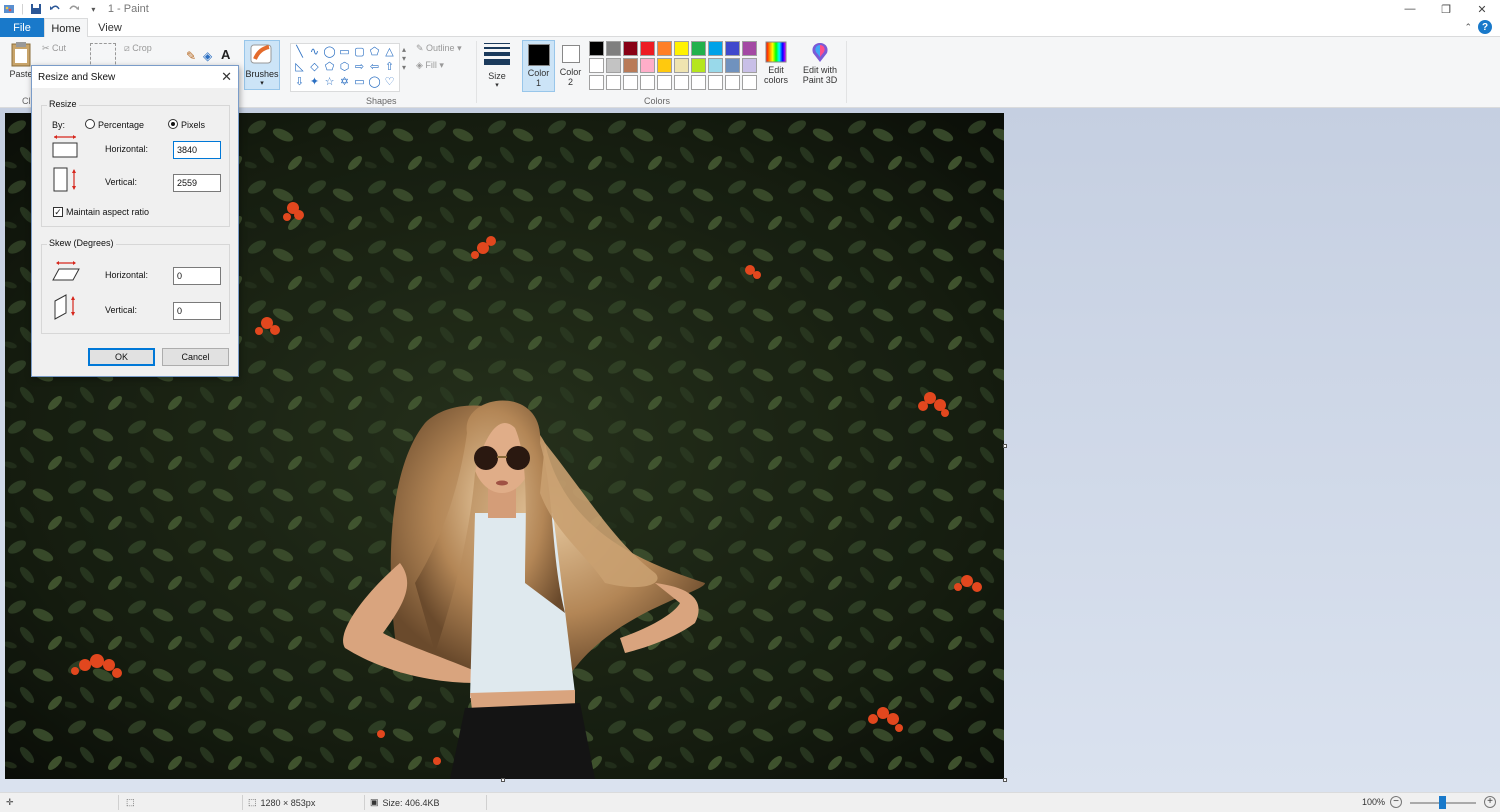 This screenshot has height=812, width=1500. I want to click on status-divider, so click(486, 802).